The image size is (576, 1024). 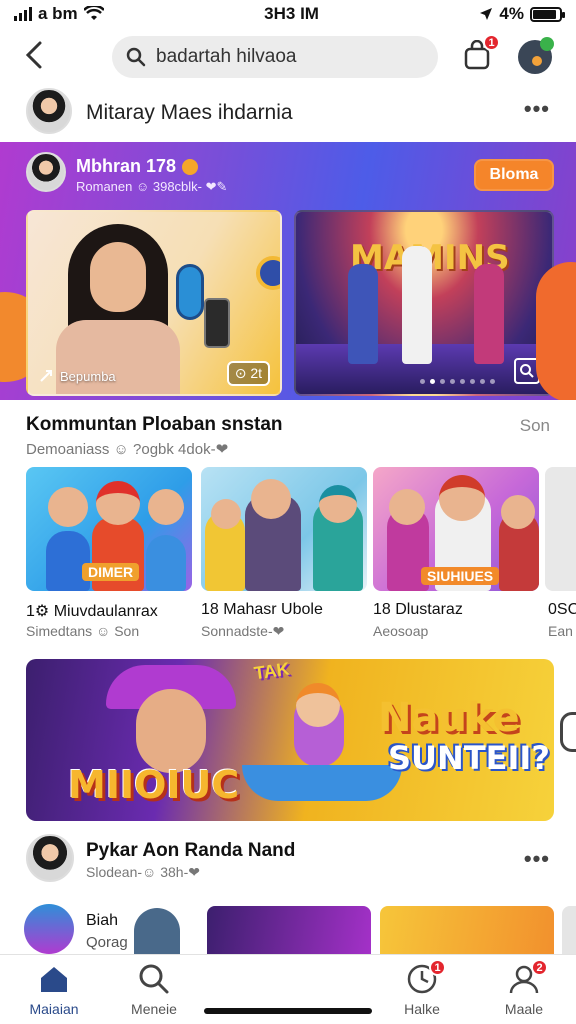 I want to click on section-title: Kommuntan Ploaban snstan, so click(x=154, y=425).